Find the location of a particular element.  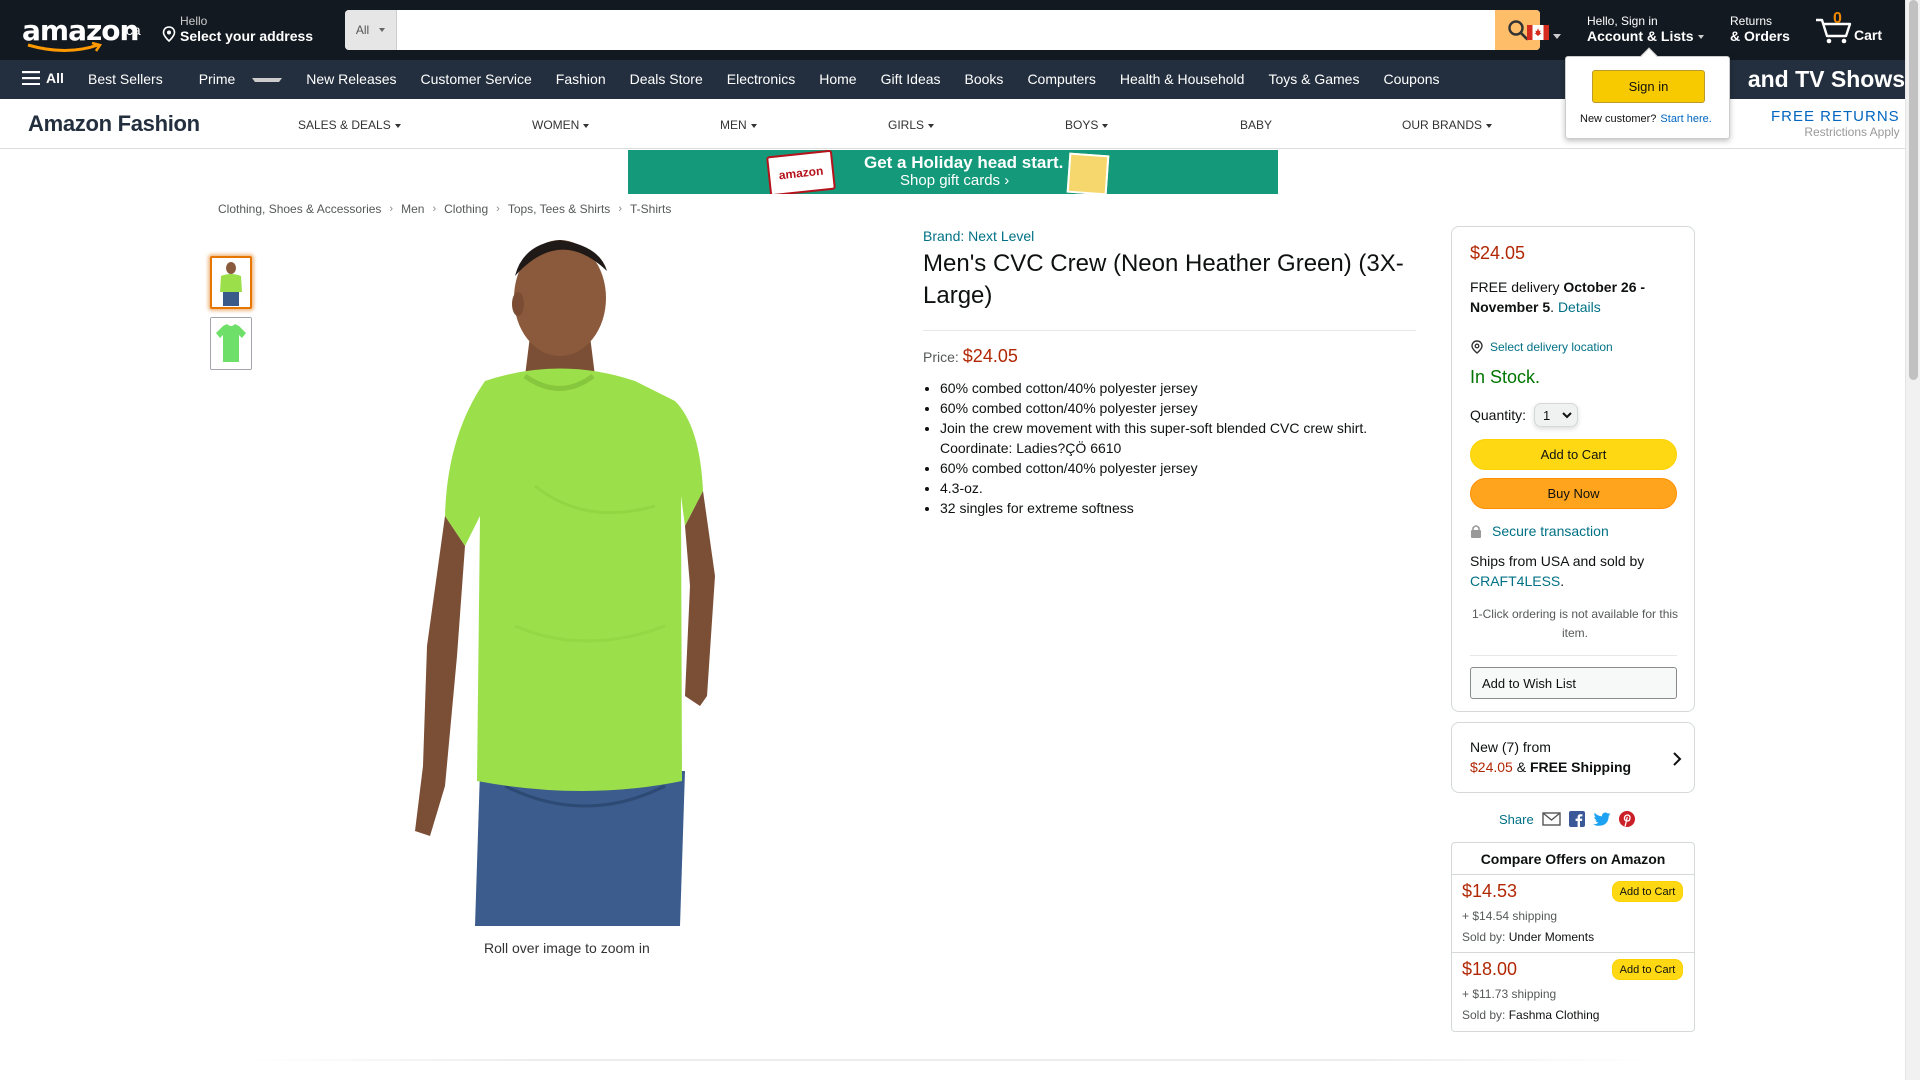

fashion-nav-men: MEN is located at coordinates (738, 125).